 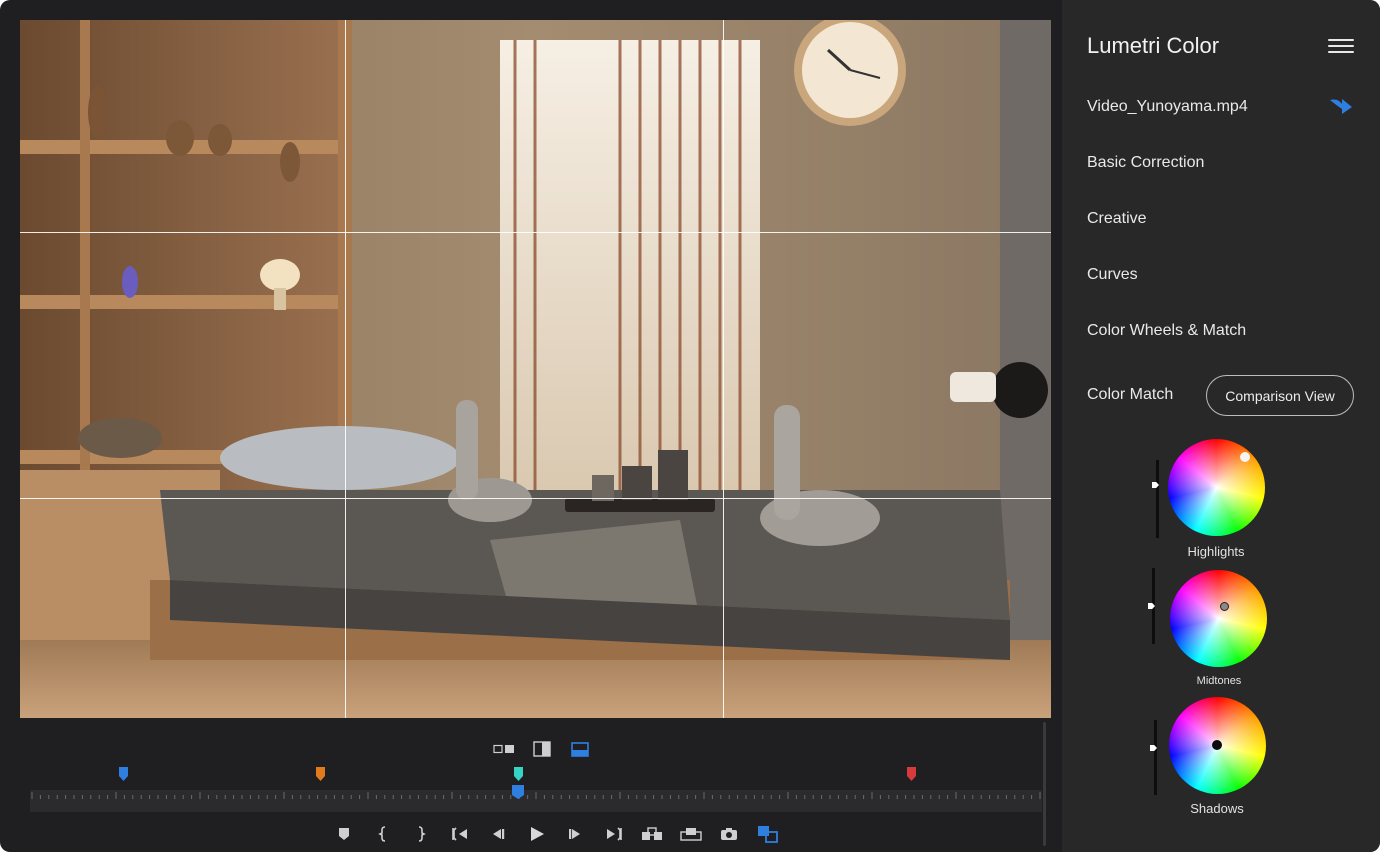 What do you see at coordinates (1145, 163) in the screenshot?
I see `section-basic-correction: Basic Correction` at bounding box center [1145, 163].